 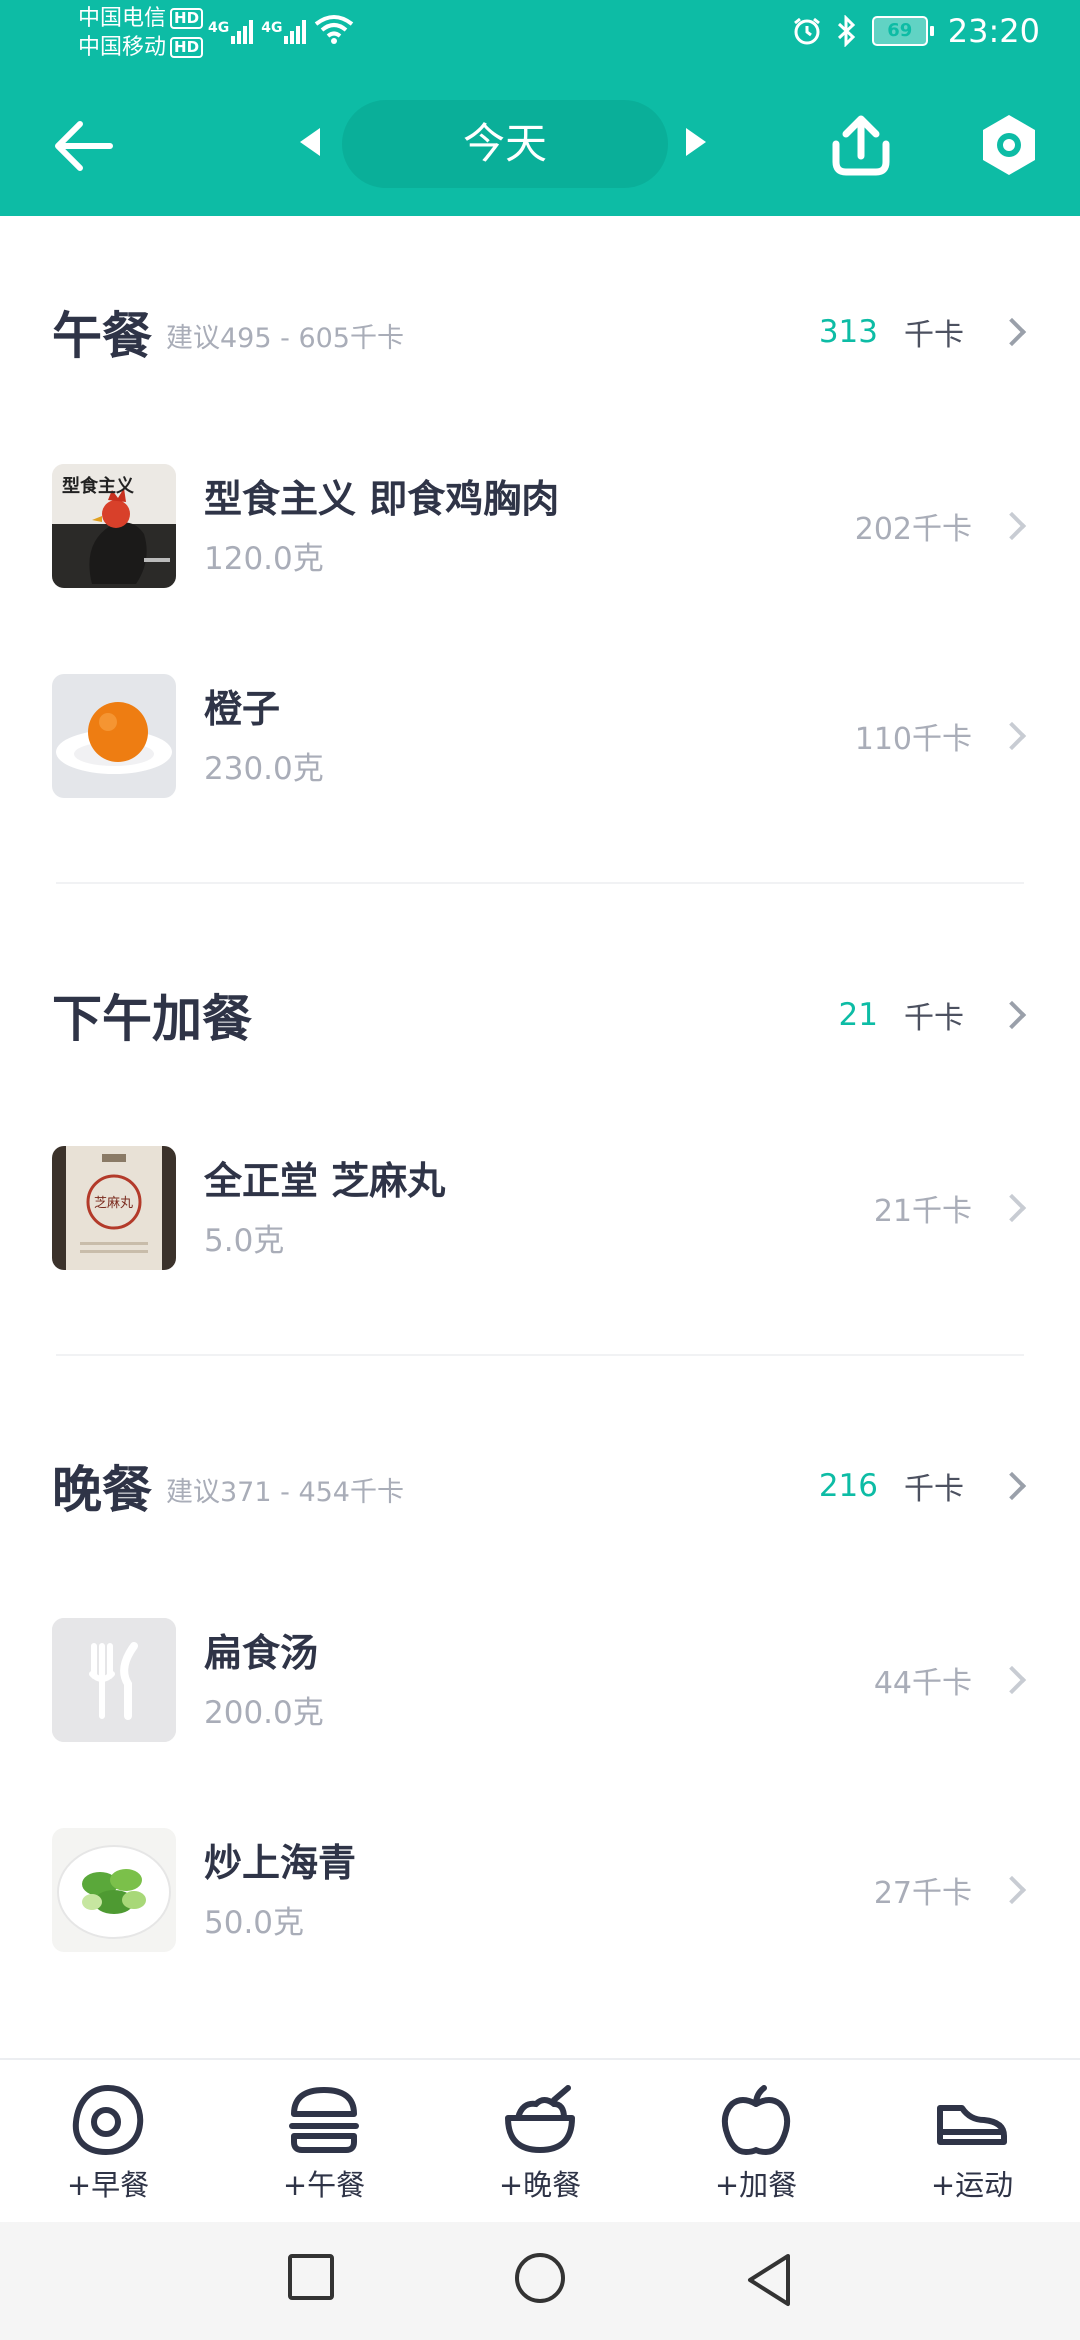 I want to click on wifi-icon, so click(x=334, y=29).